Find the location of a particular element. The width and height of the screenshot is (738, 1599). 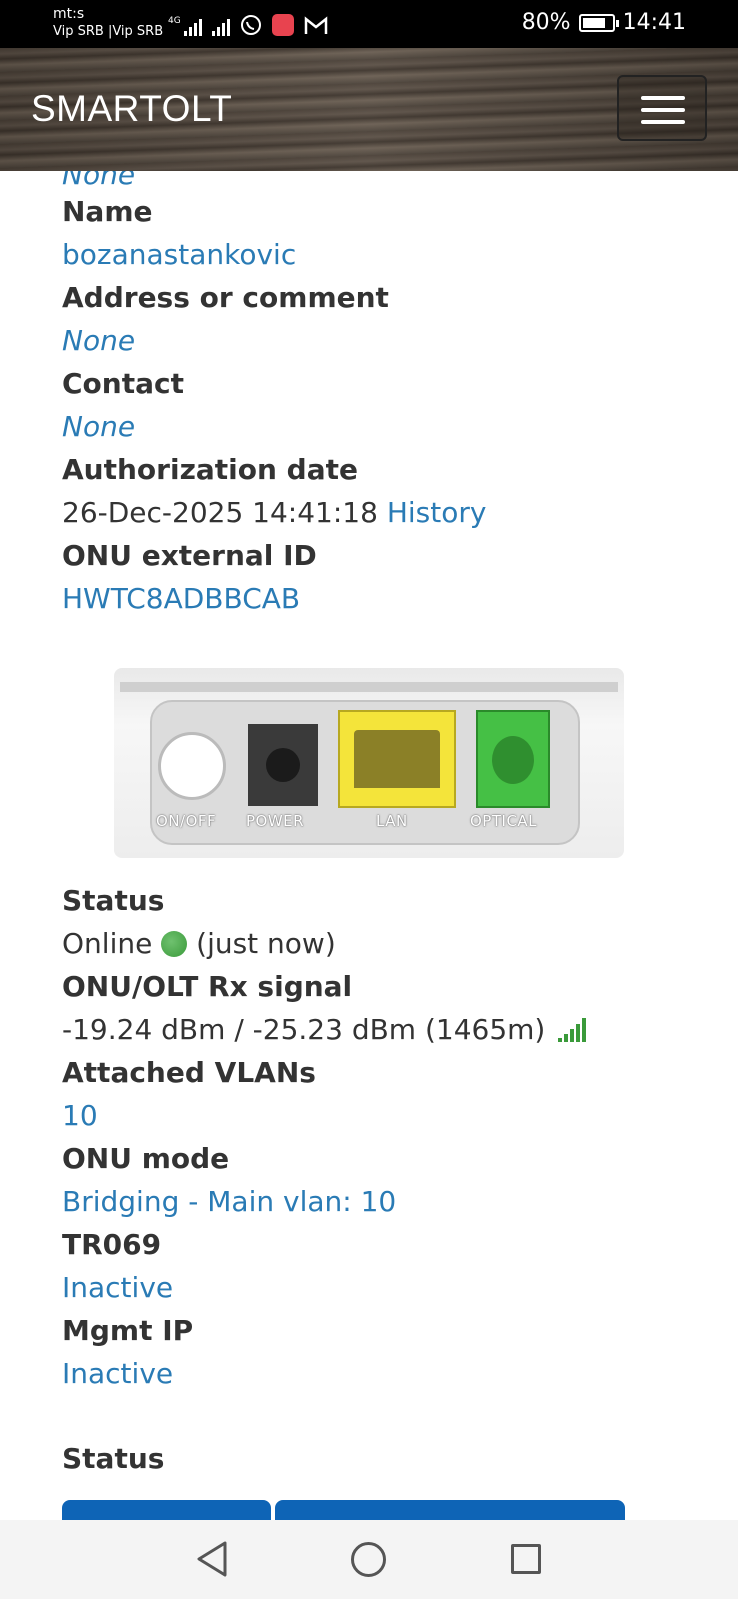

onu-device-image: ON/OFF POWER LAN OPTICAL is located at coordinates (369, 768).